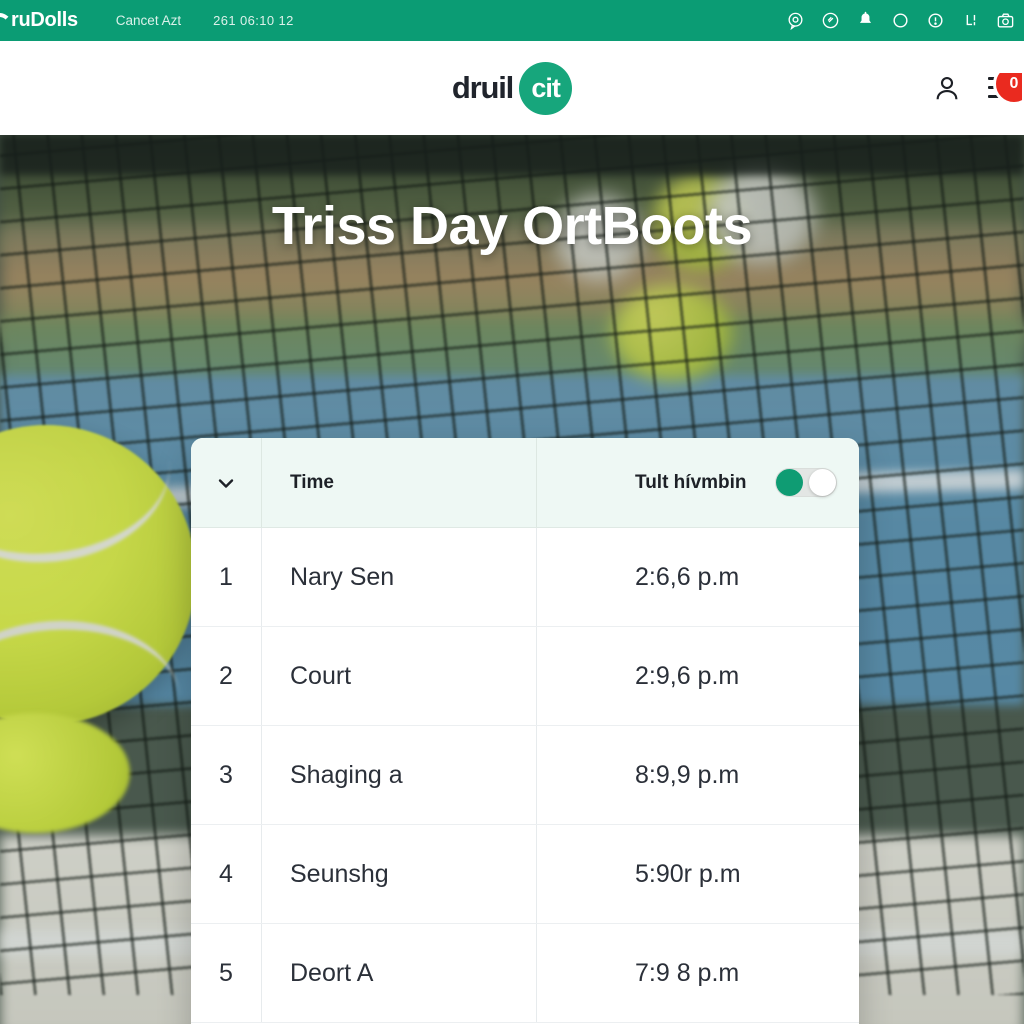 This screenshot has height=1024, width=1024. Describe the element at coordinates (399, 973) in the screenshot. I see `row-name-cell: Deort A` at that location.